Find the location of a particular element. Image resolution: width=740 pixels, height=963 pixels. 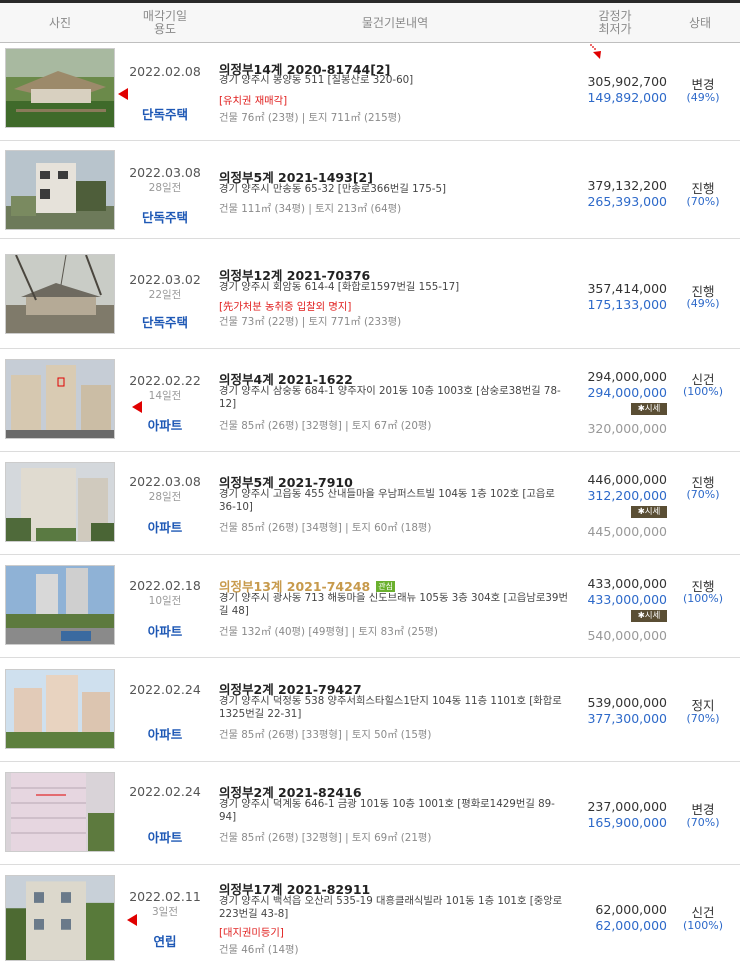

market-price: 320,000,000 is located at coordinates (627, 428).